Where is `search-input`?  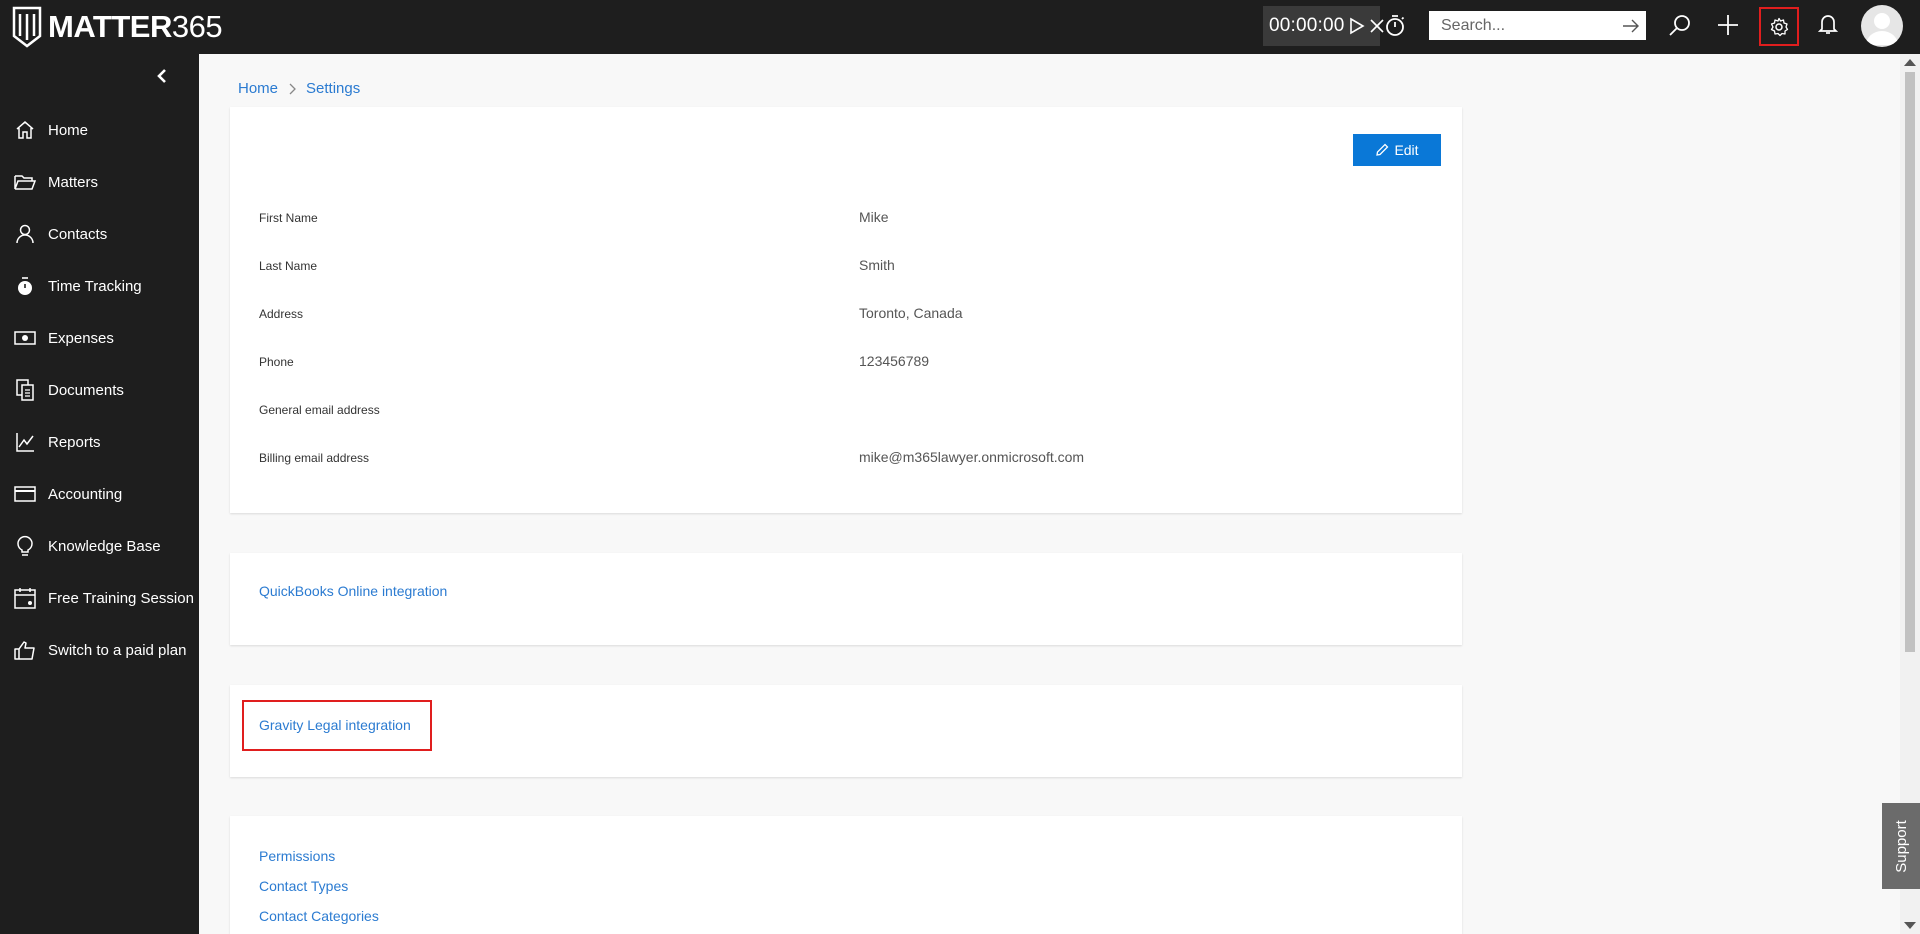 search-input is located at coordinates (1530, 25).